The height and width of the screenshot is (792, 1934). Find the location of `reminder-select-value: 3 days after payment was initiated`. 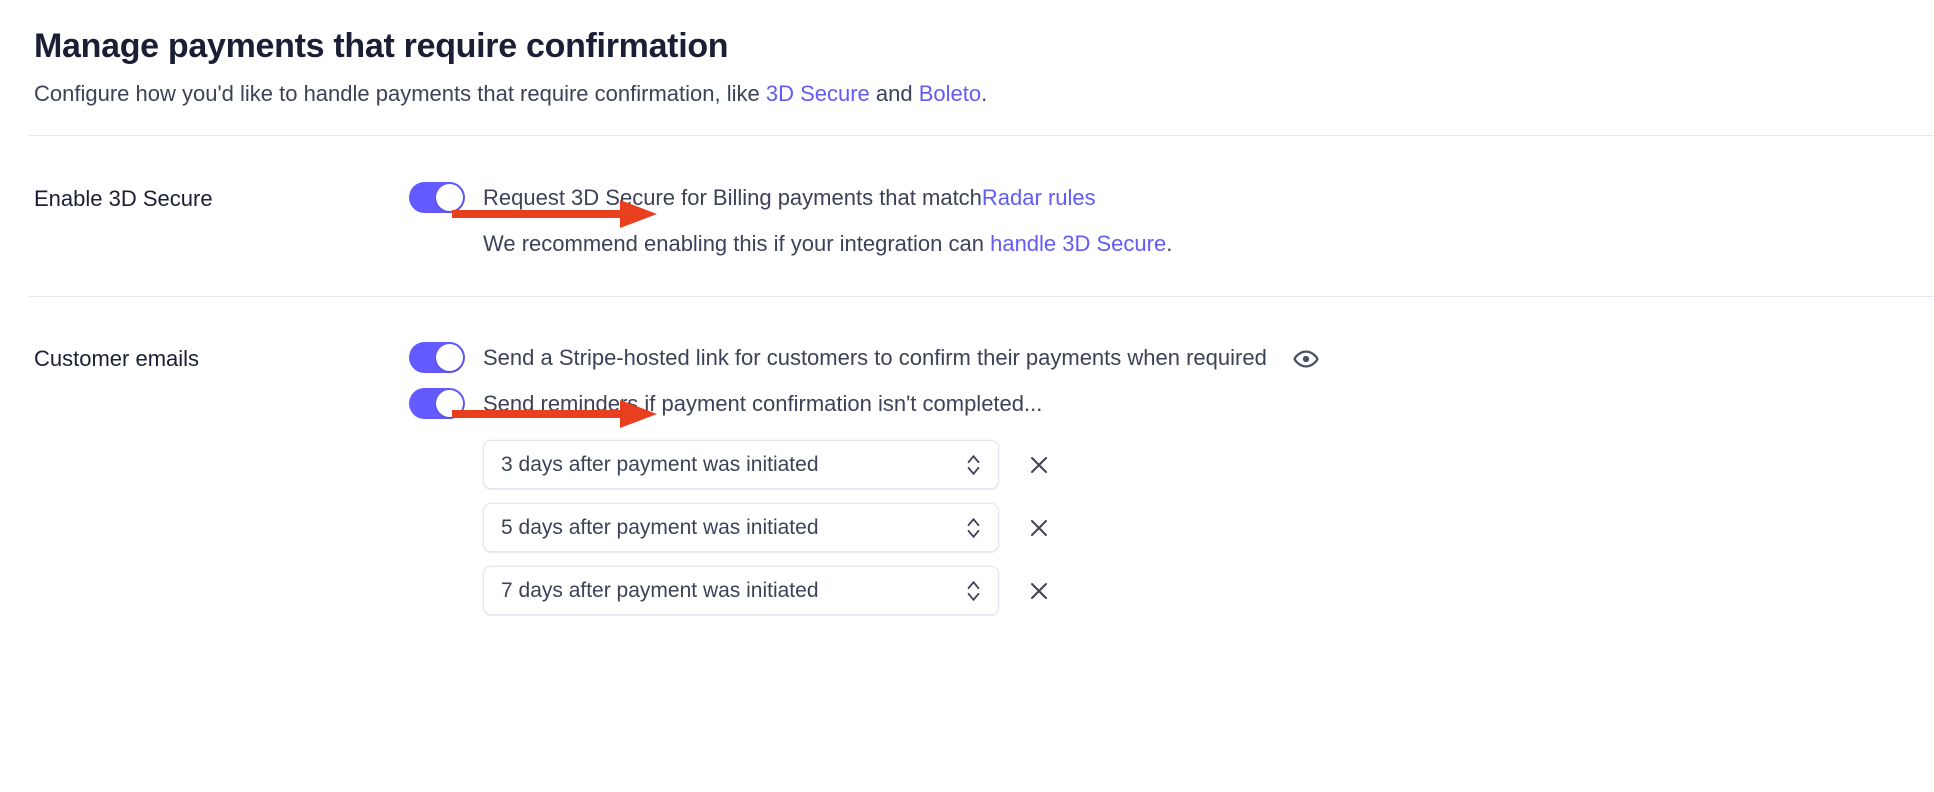

reminder-select-value: 3 days after payment was initiated is located at coordinates (660, 464).